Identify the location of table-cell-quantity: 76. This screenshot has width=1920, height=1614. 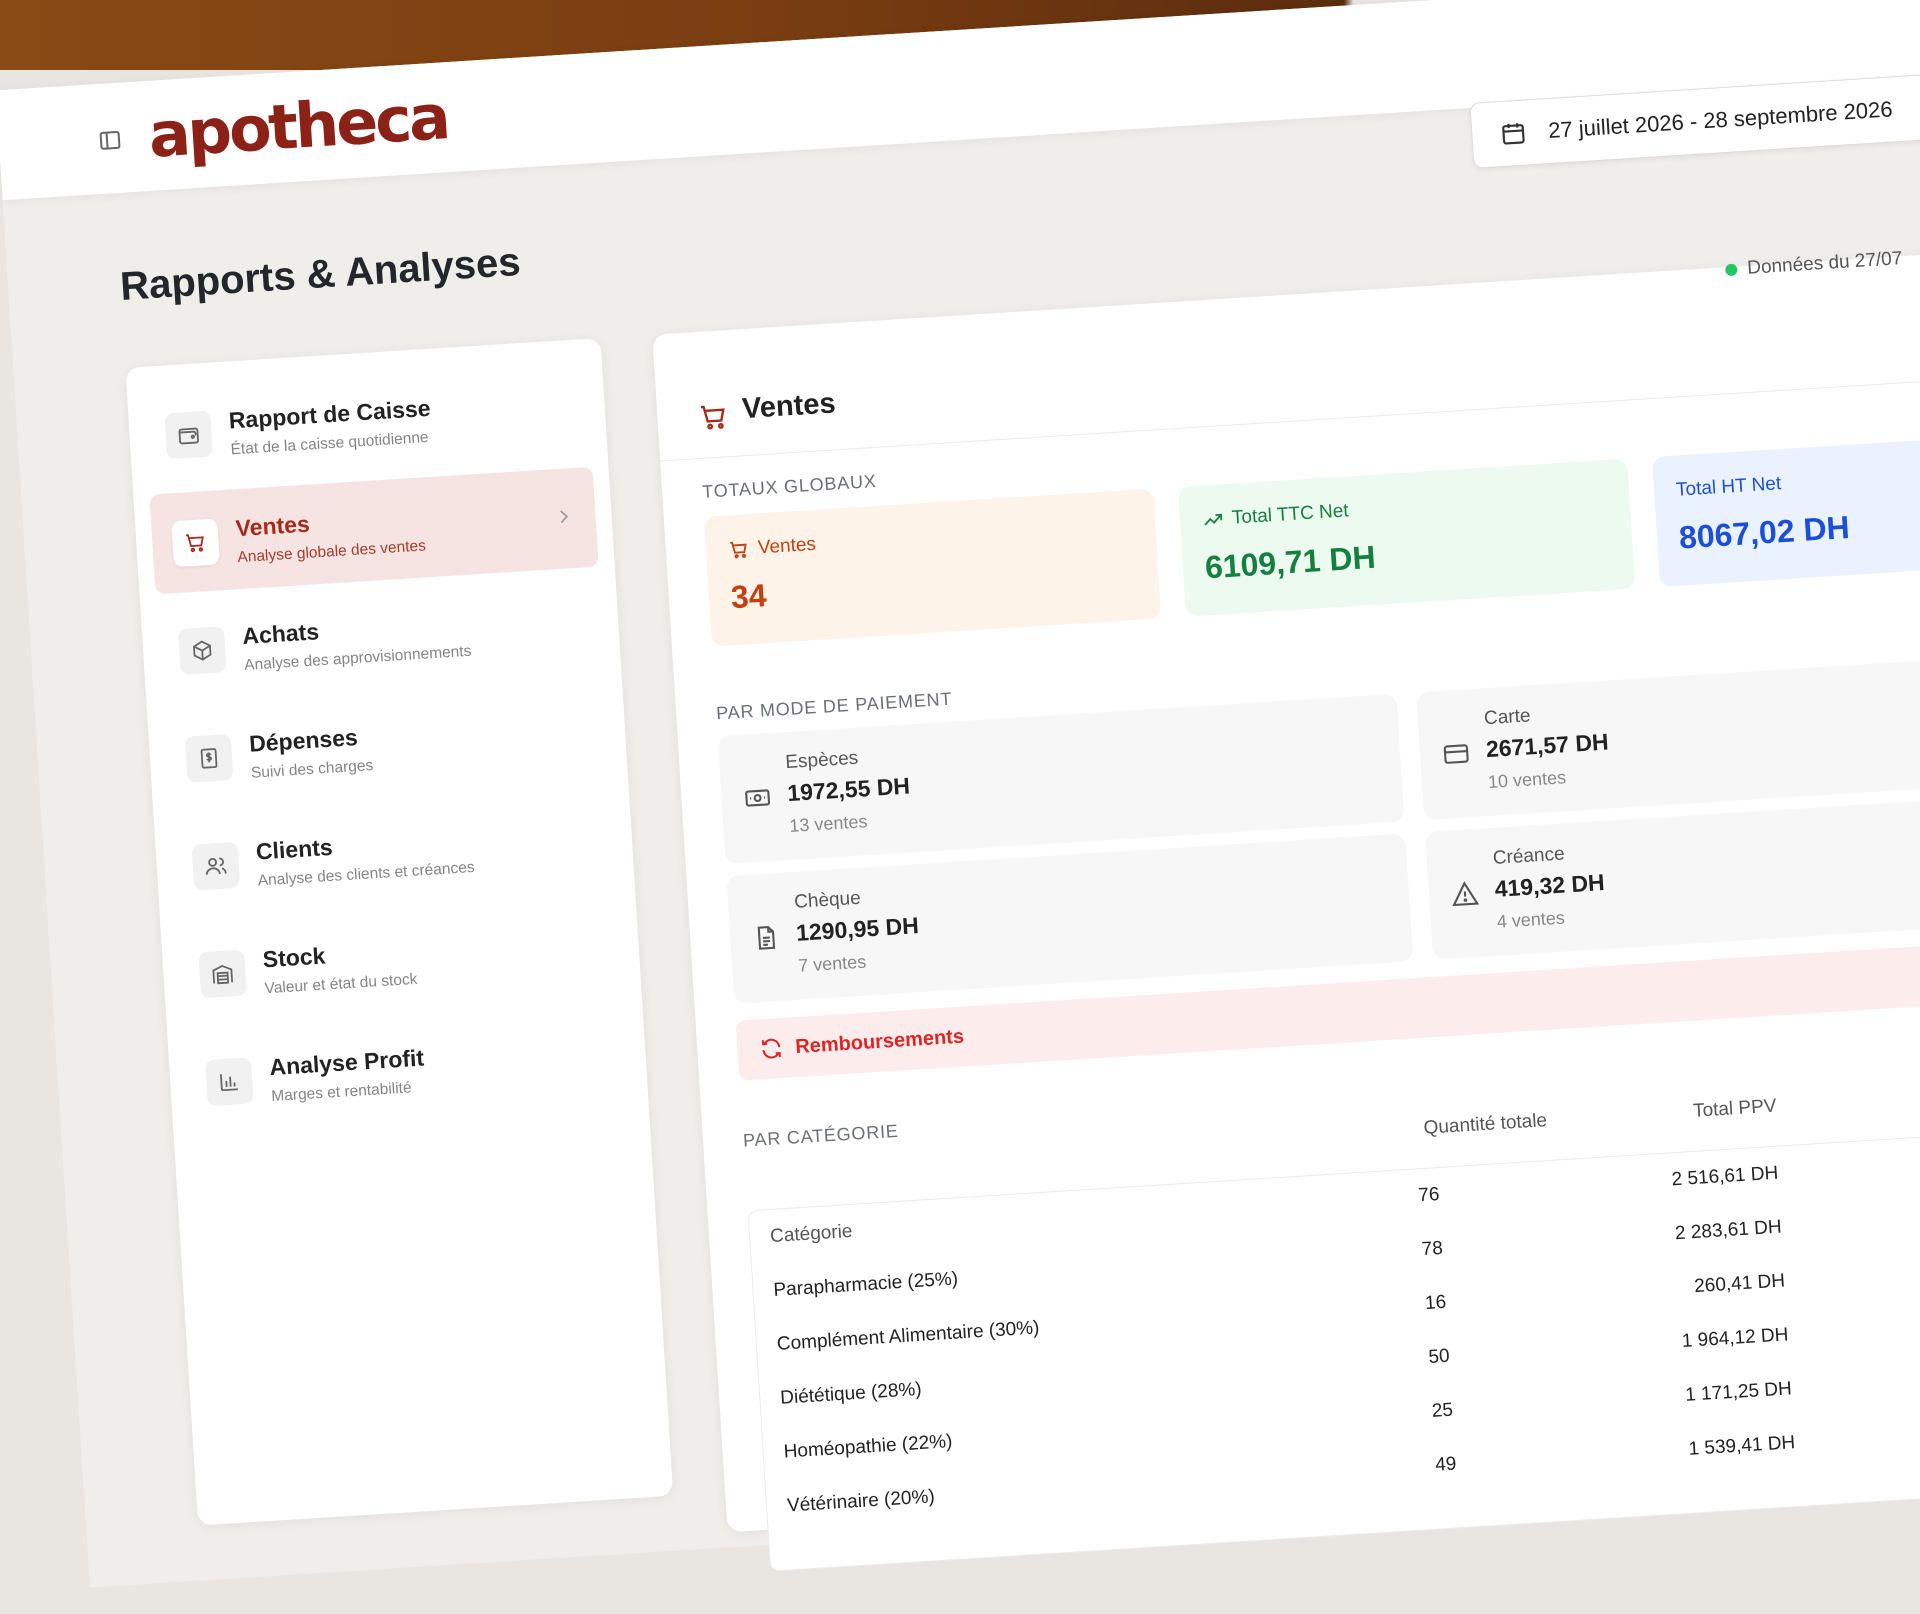
(1428, 1195).